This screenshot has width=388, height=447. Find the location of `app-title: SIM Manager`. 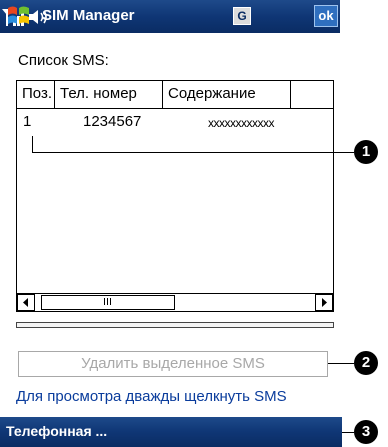

app-title: SIM Manager is located at coordinates (88, 15).